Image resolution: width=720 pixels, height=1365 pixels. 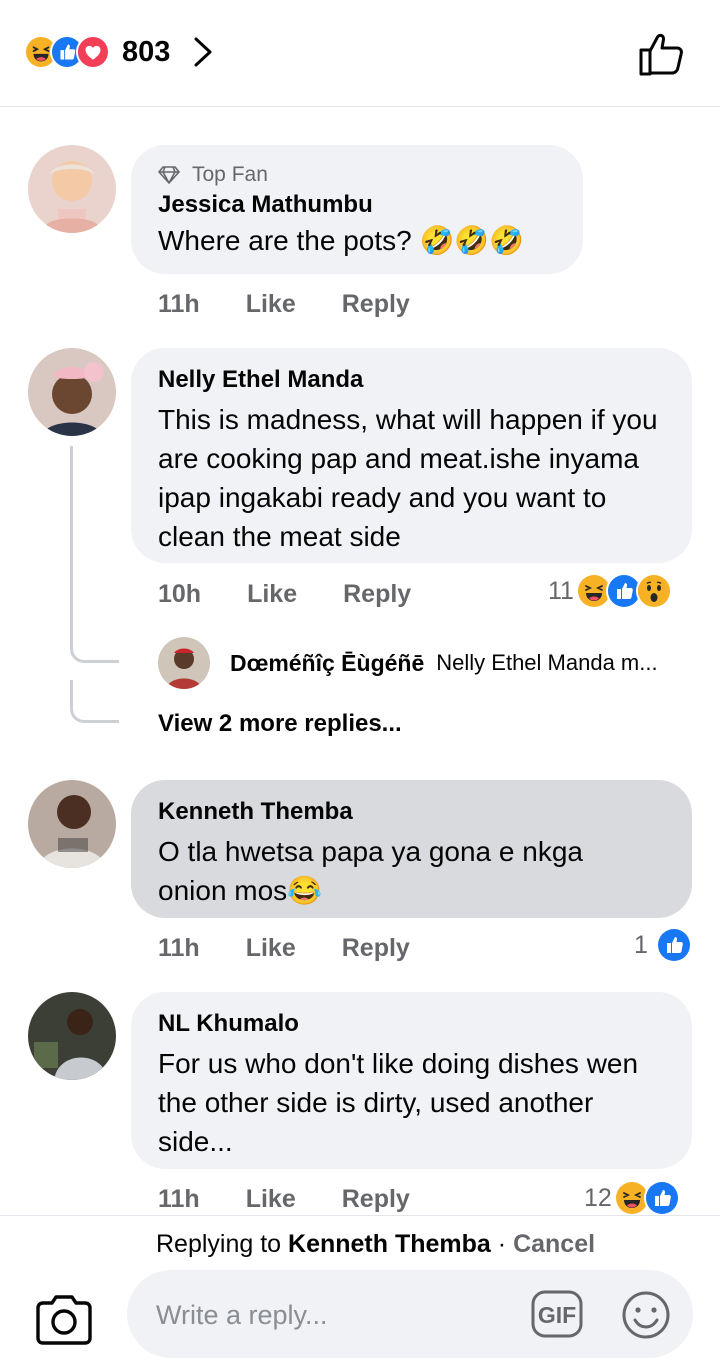 What do you see at coordinates (653, 591) in the screenshot?
I see `wow-icon` at bounding box center [653, 591].